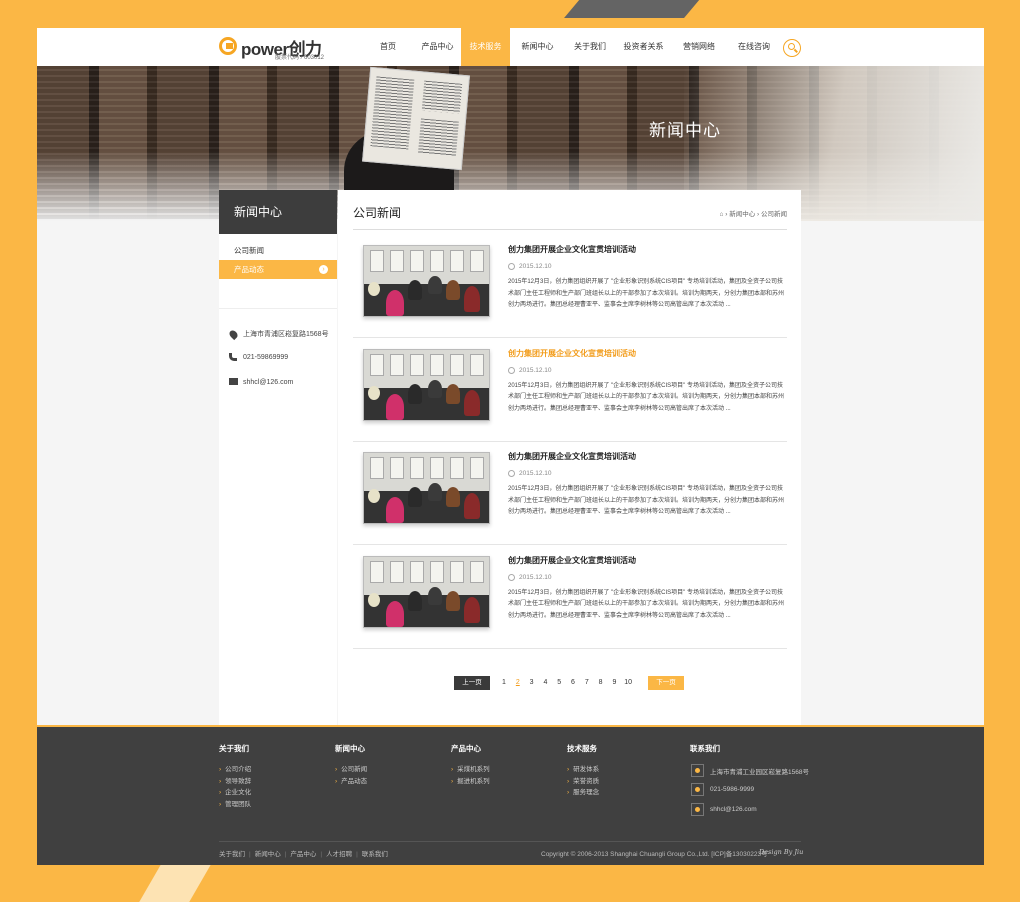 This screenshot has width=1020, height=902. I want to click on footer-bottom-link: 联系我们, so click(375, 854).